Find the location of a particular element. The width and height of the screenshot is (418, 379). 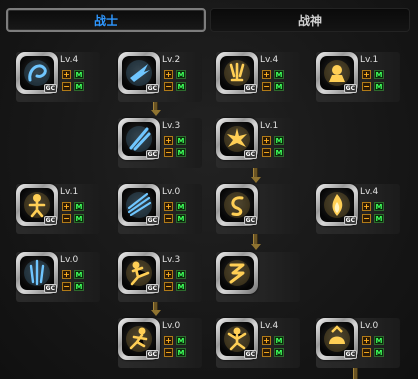

skill-slot: GC Lv.3 + − M M is located at coordinates (160, 143).